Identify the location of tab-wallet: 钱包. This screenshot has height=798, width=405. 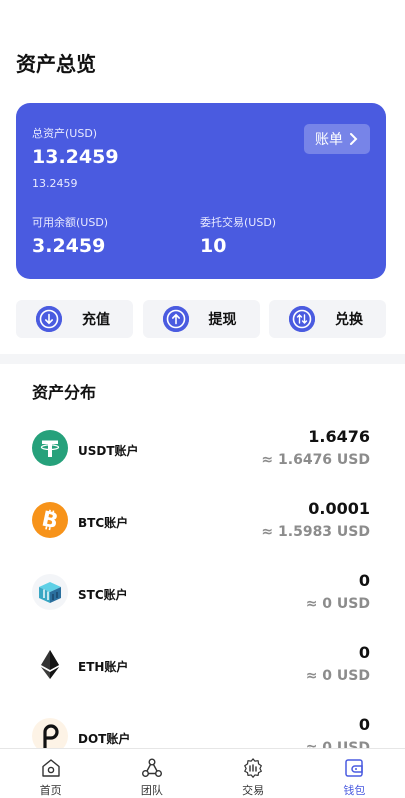
(354, 773).